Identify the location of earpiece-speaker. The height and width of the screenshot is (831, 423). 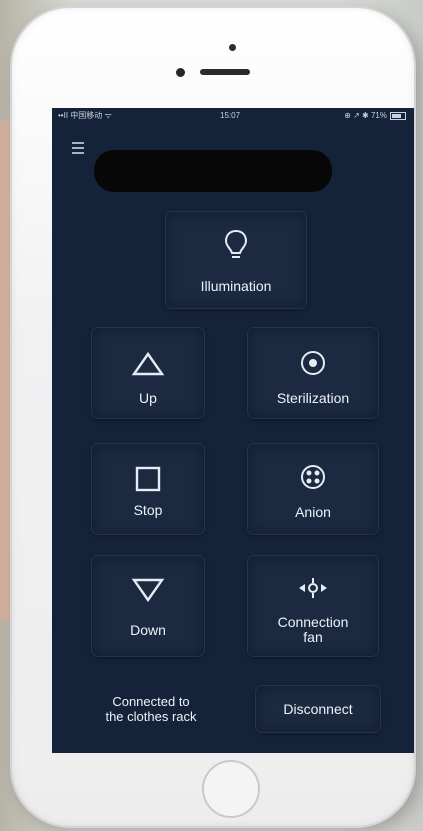
(225, 72).